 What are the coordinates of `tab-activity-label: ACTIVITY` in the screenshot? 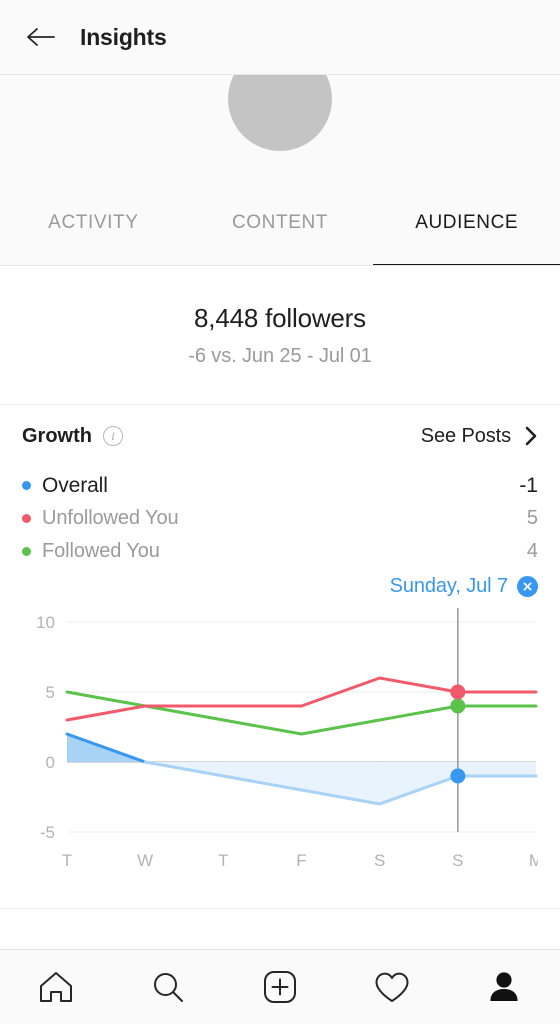 It's located at (93, 222).